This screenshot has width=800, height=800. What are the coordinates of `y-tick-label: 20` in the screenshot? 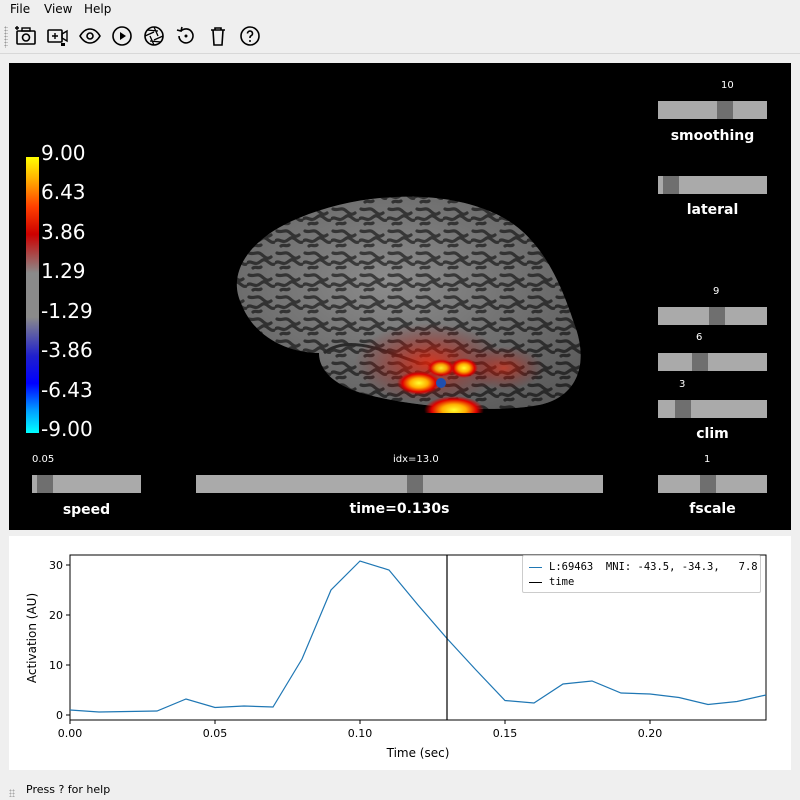 It's located at (56, 615).